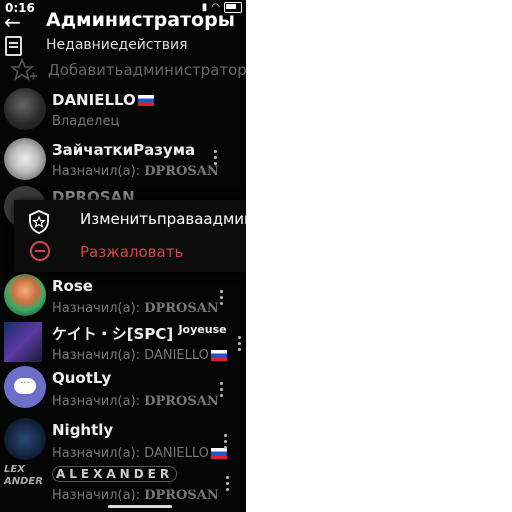 This screenshot has width=512, height=512. Describe the element at coordinates (123, 296) in the screenshot. I see `admin-row: Rose Назначил(а): DPROSAN` at that location.